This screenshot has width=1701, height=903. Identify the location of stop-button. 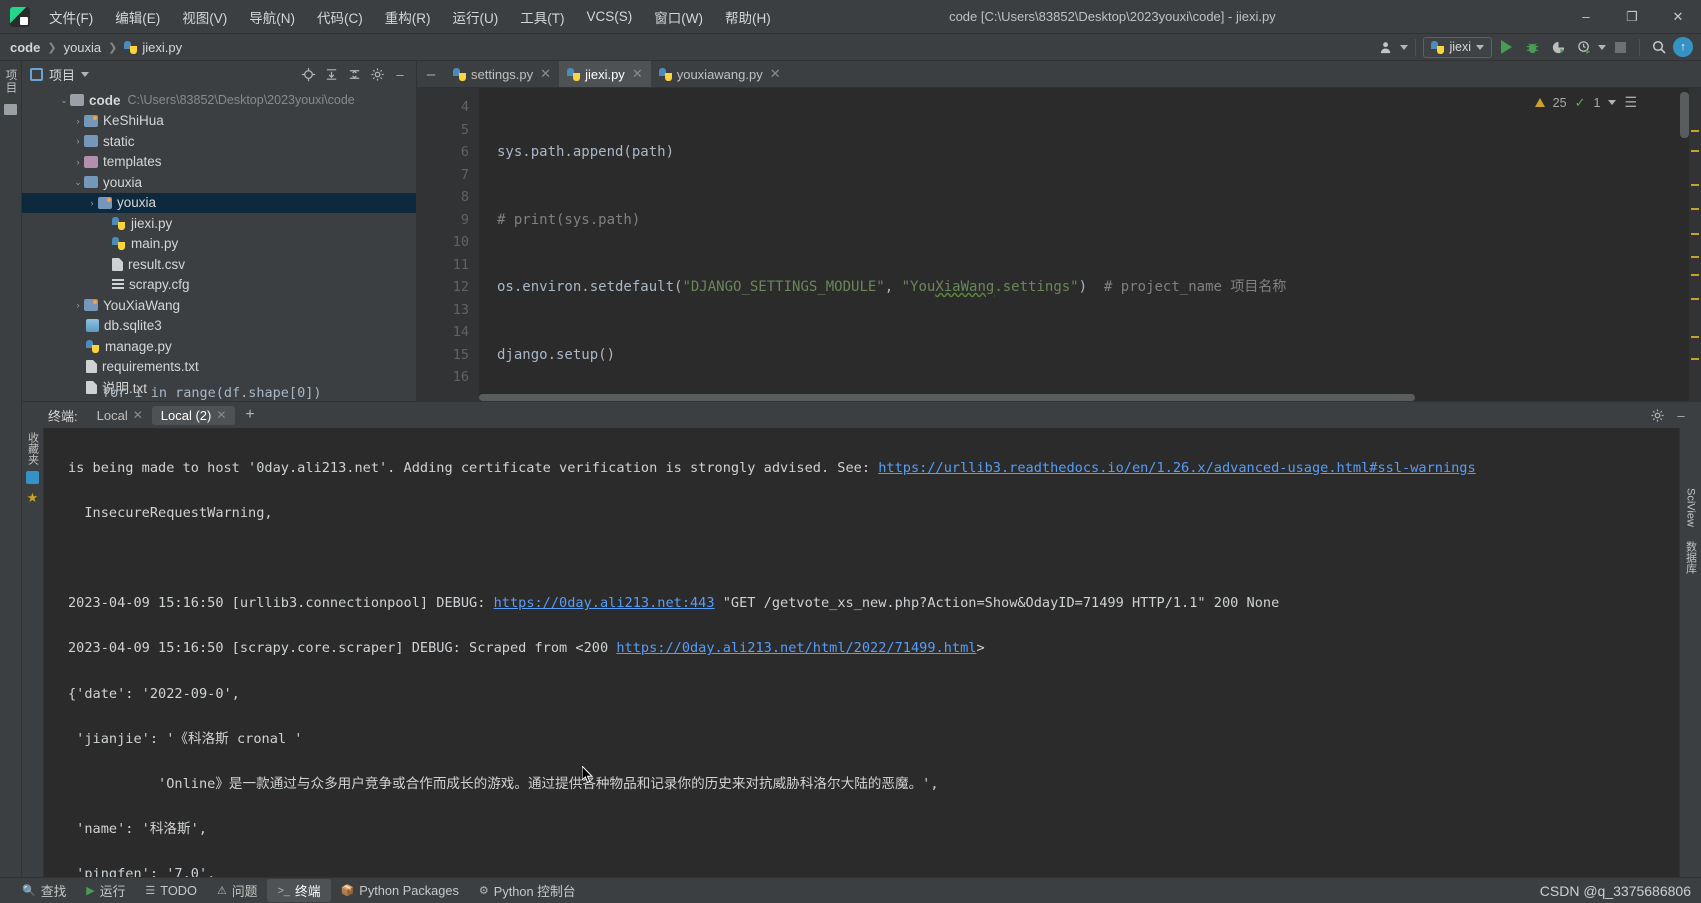
(1620, 47).